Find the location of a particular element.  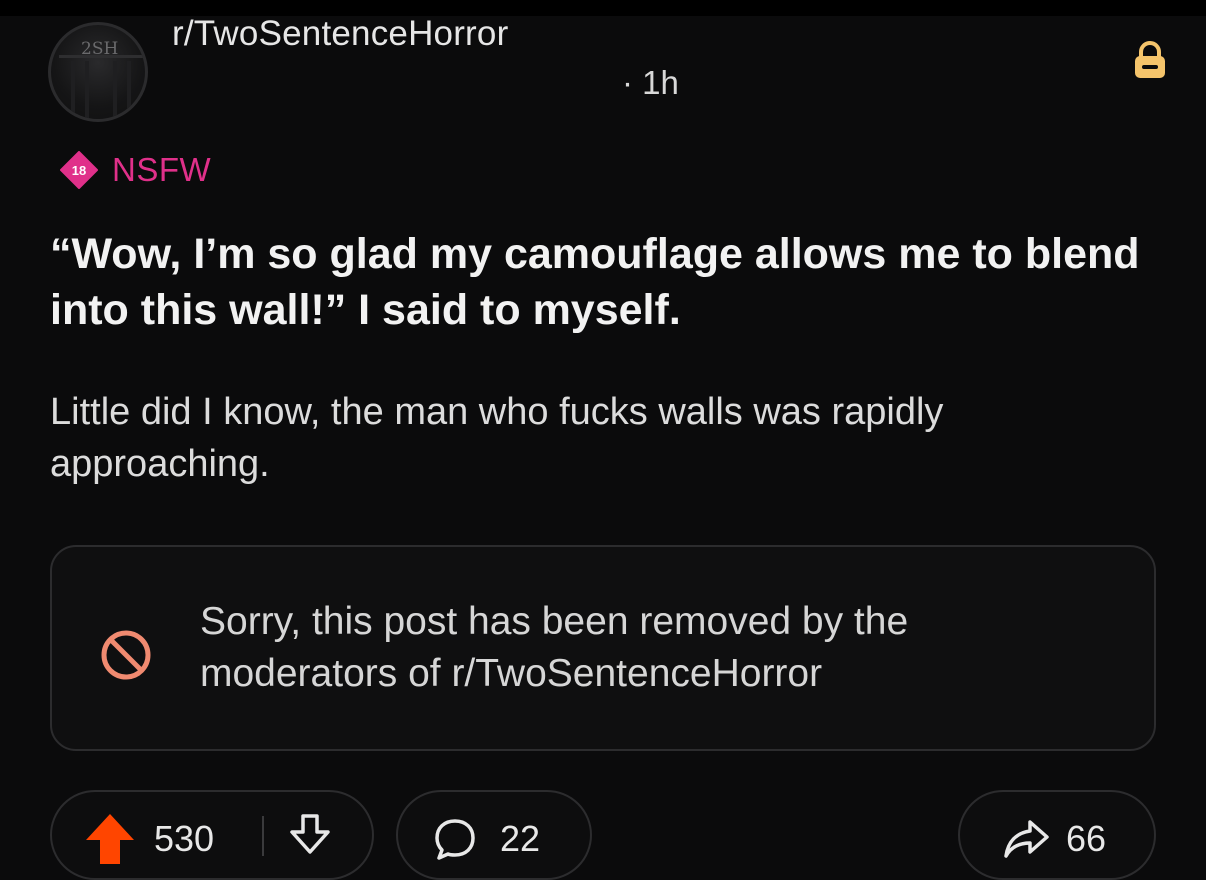

lock-icon is located at coordinates (1150, 60).